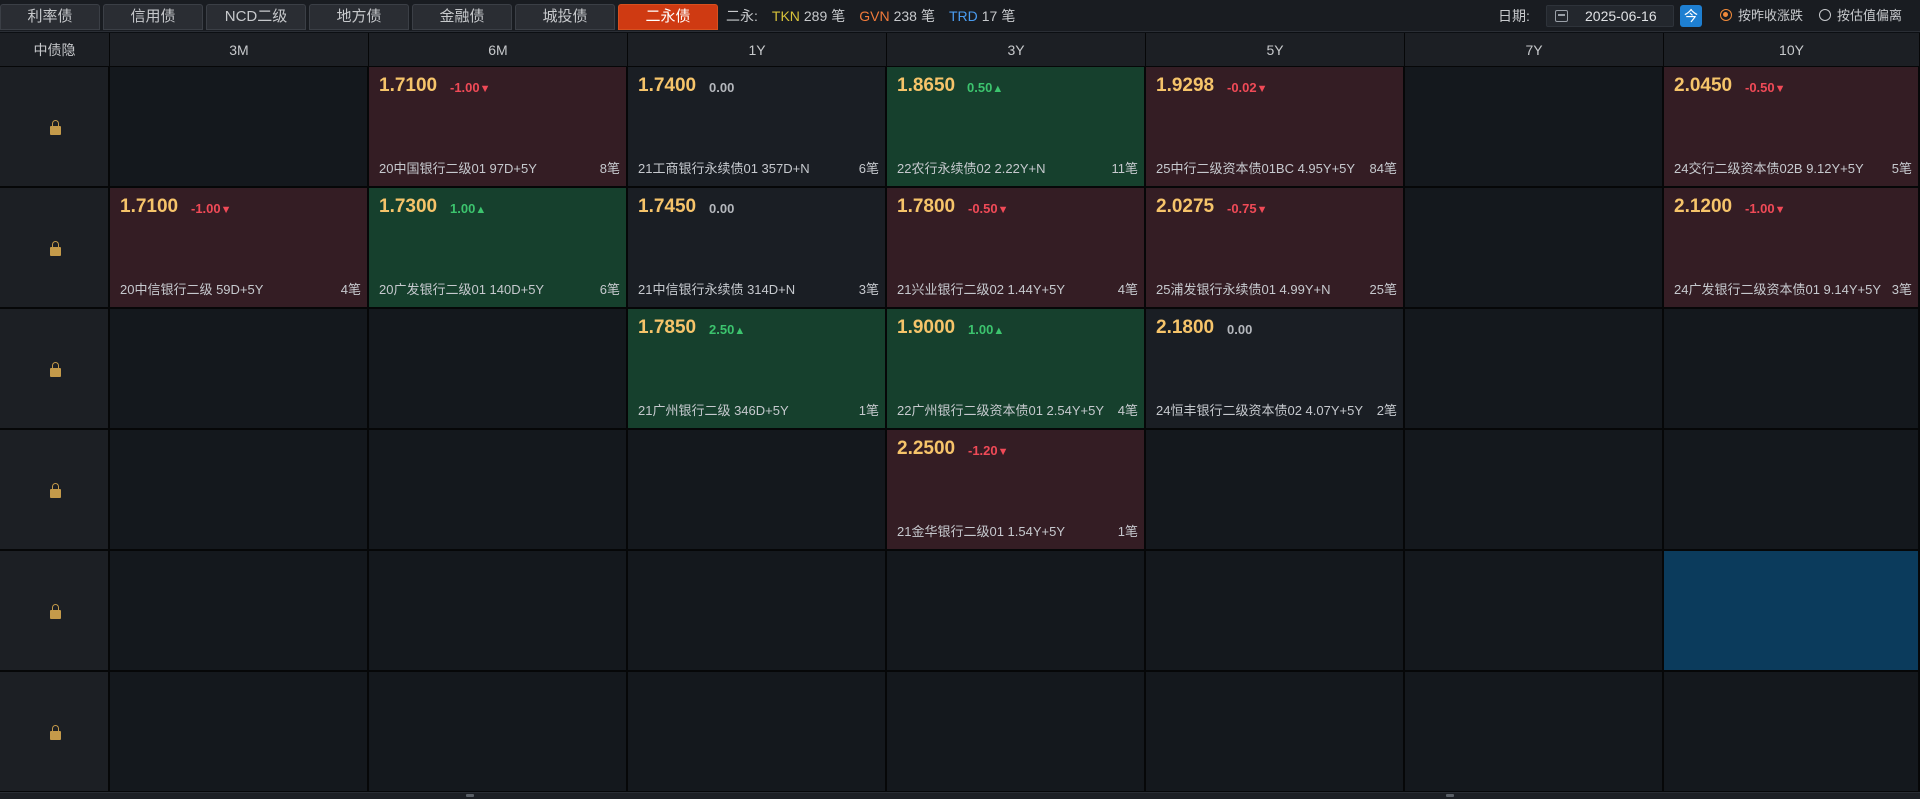 Image resolution: width=1920 pixels, height=799 pixels. I want to click on quote-cell: 1.7800 -0.50▼ 21兴业银行二级02 1.44Y+5Y 4笔, so click(1016, 248).